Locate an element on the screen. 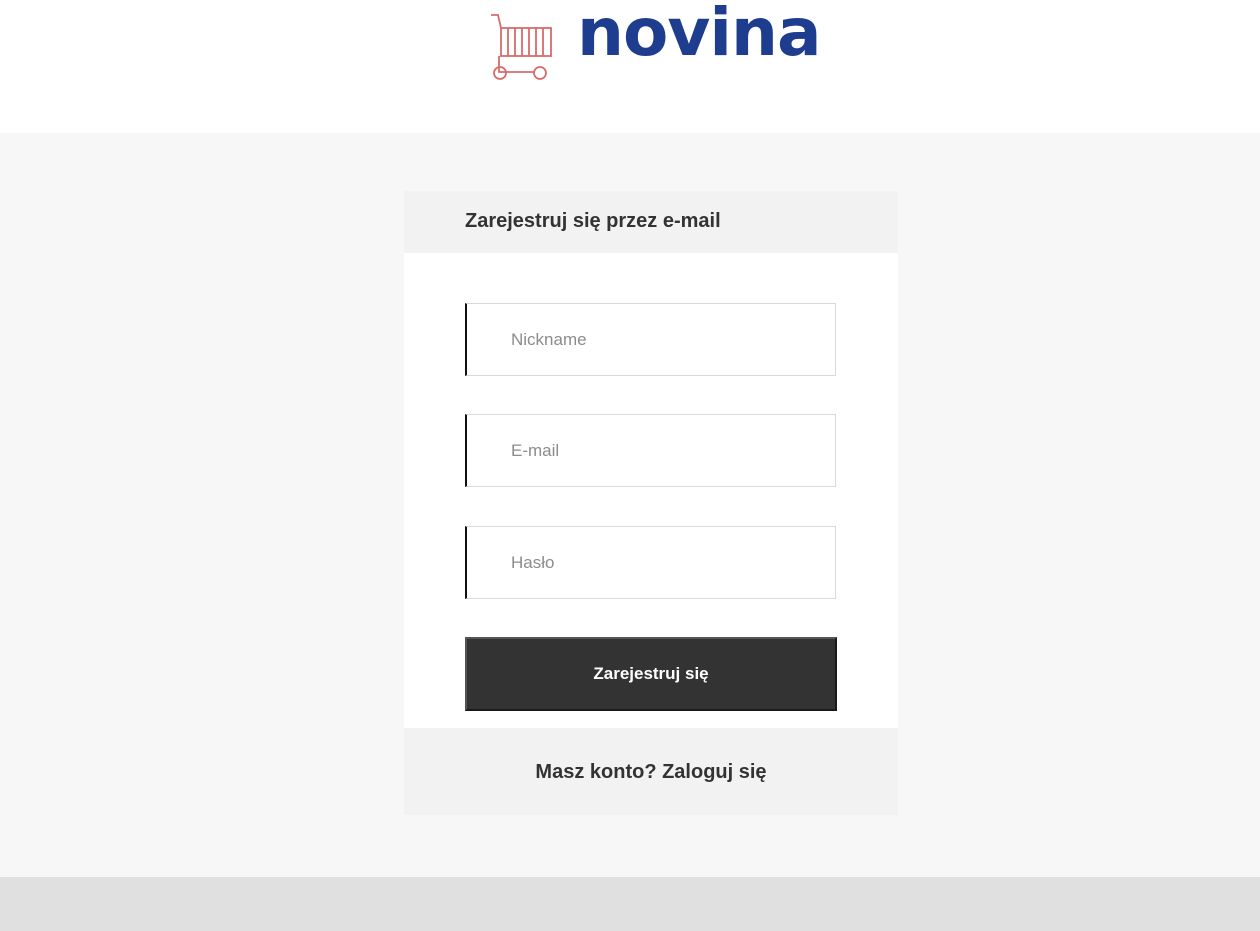  shopping-cart-icon is located at coordinates (521, 47).